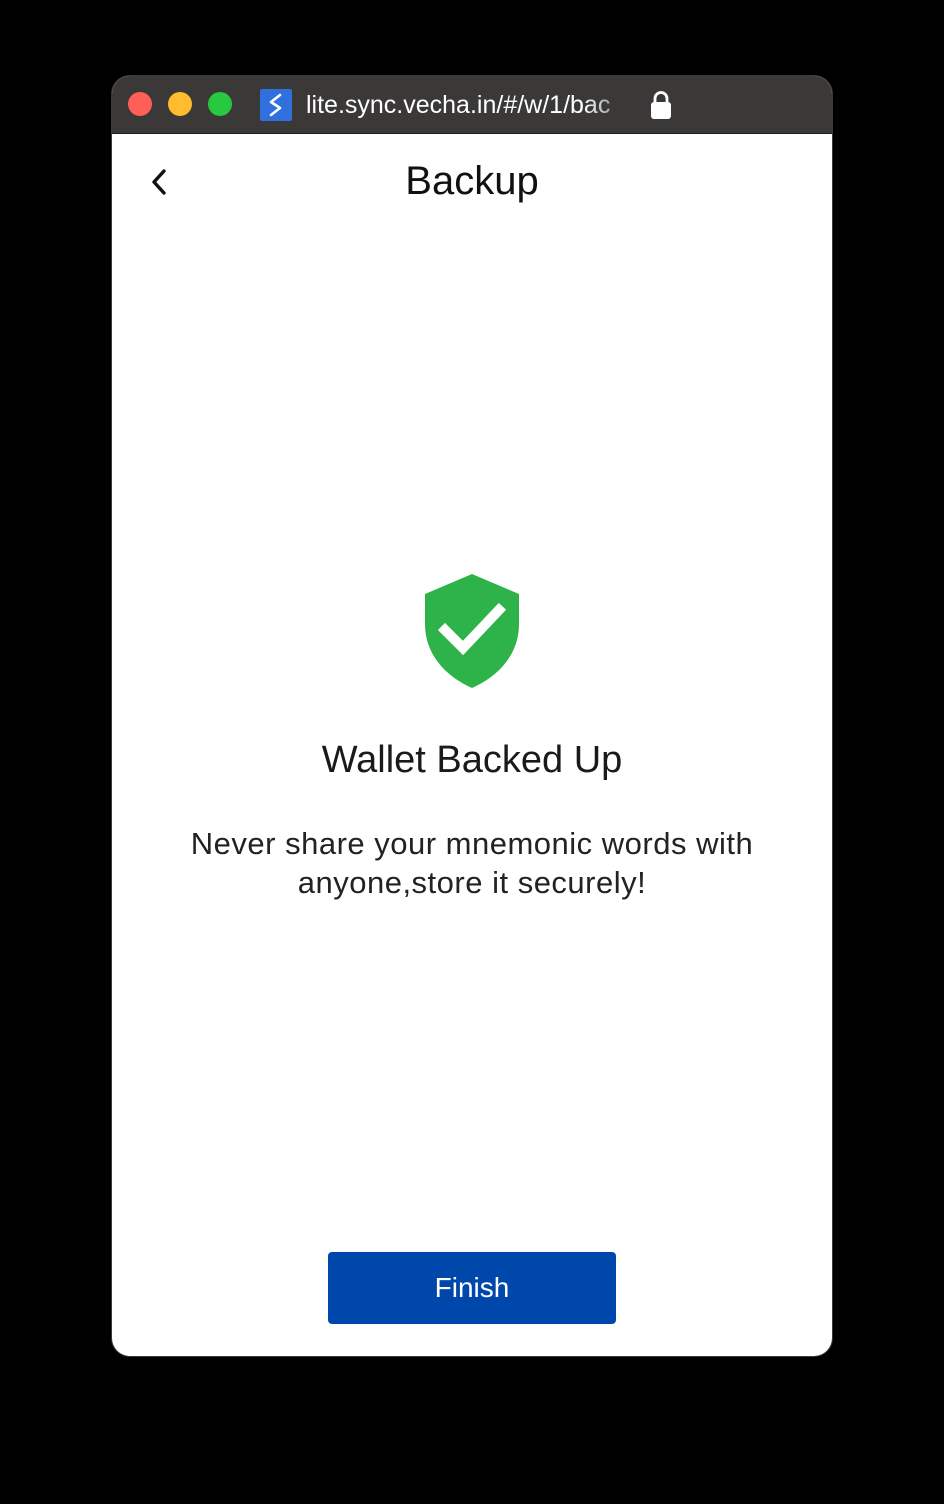  Describe the element at coordinates (661, 105) in the screenshot. I see `lock-icon` at that location.